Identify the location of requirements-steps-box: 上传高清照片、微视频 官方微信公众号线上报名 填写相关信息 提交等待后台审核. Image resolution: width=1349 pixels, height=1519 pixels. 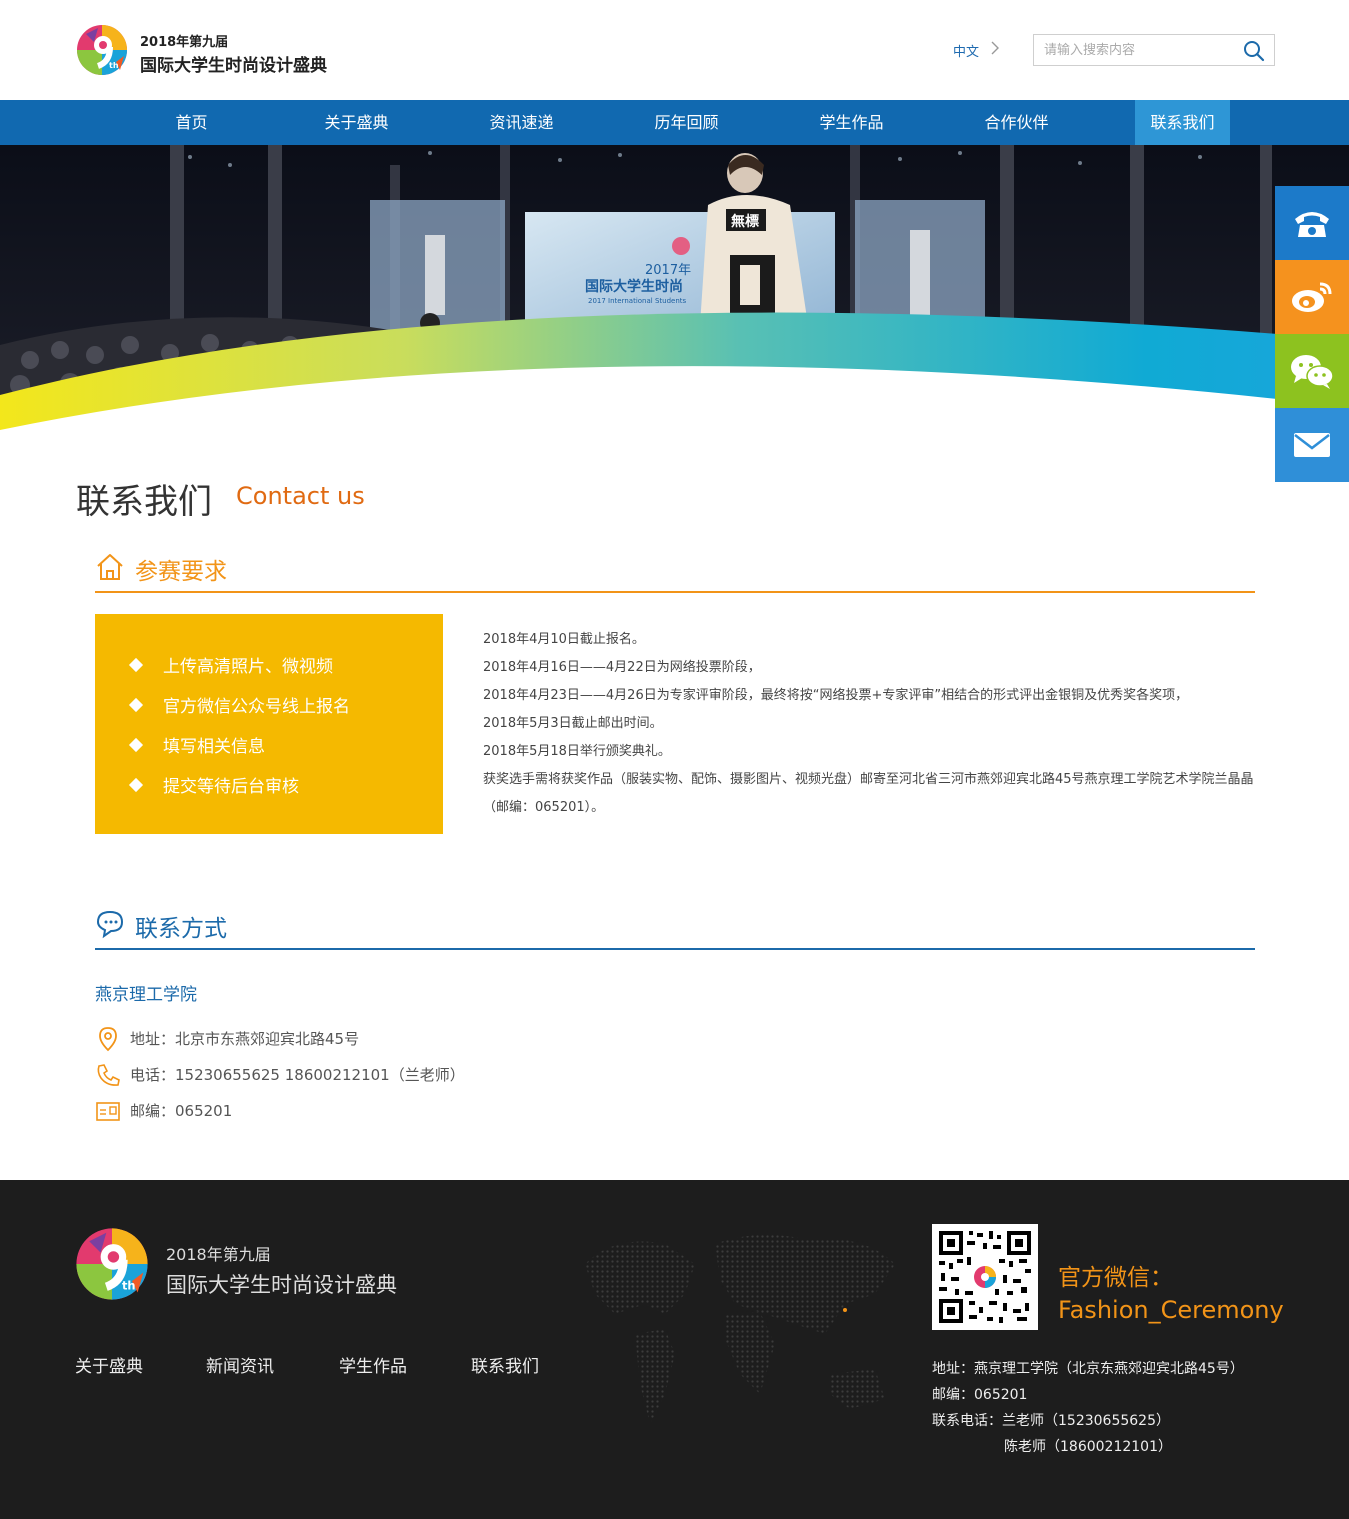
(269, 724).